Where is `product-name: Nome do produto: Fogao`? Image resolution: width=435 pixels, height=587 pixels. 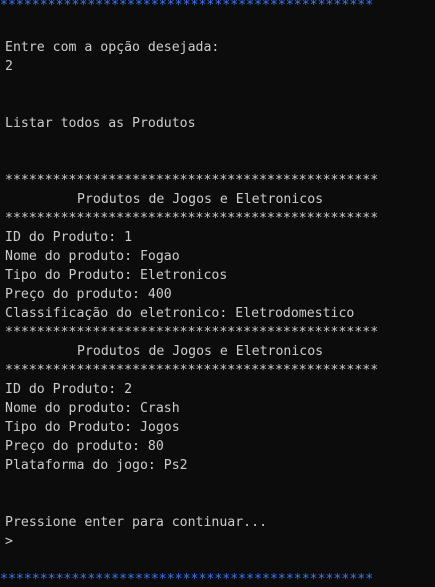
product-name: Nome do produto: Fogao is located at coordinates (92, 256).